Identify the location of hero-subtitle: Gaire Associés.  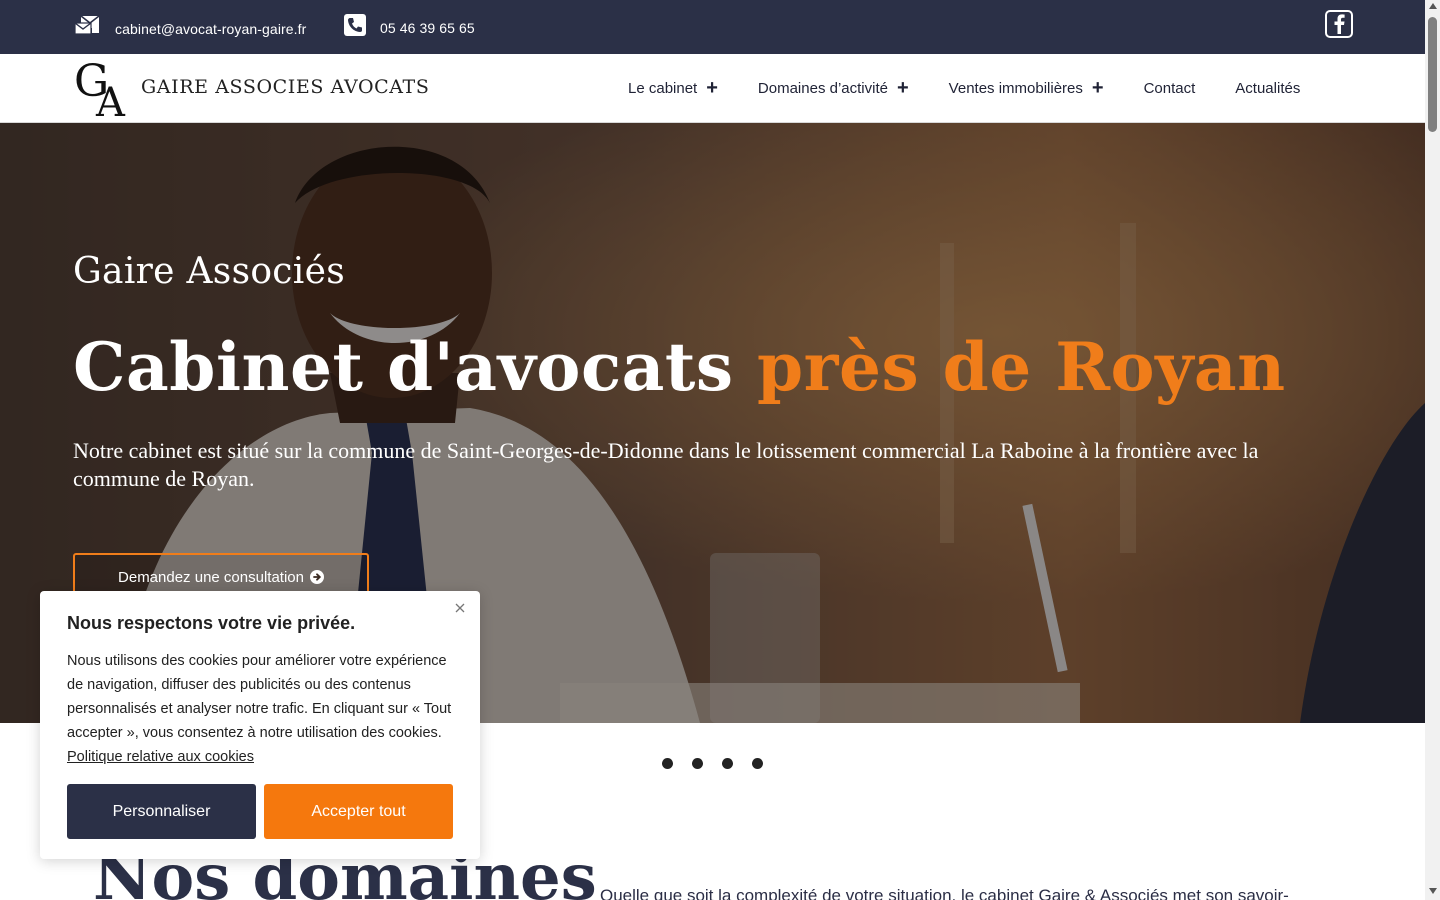
(209, 271).